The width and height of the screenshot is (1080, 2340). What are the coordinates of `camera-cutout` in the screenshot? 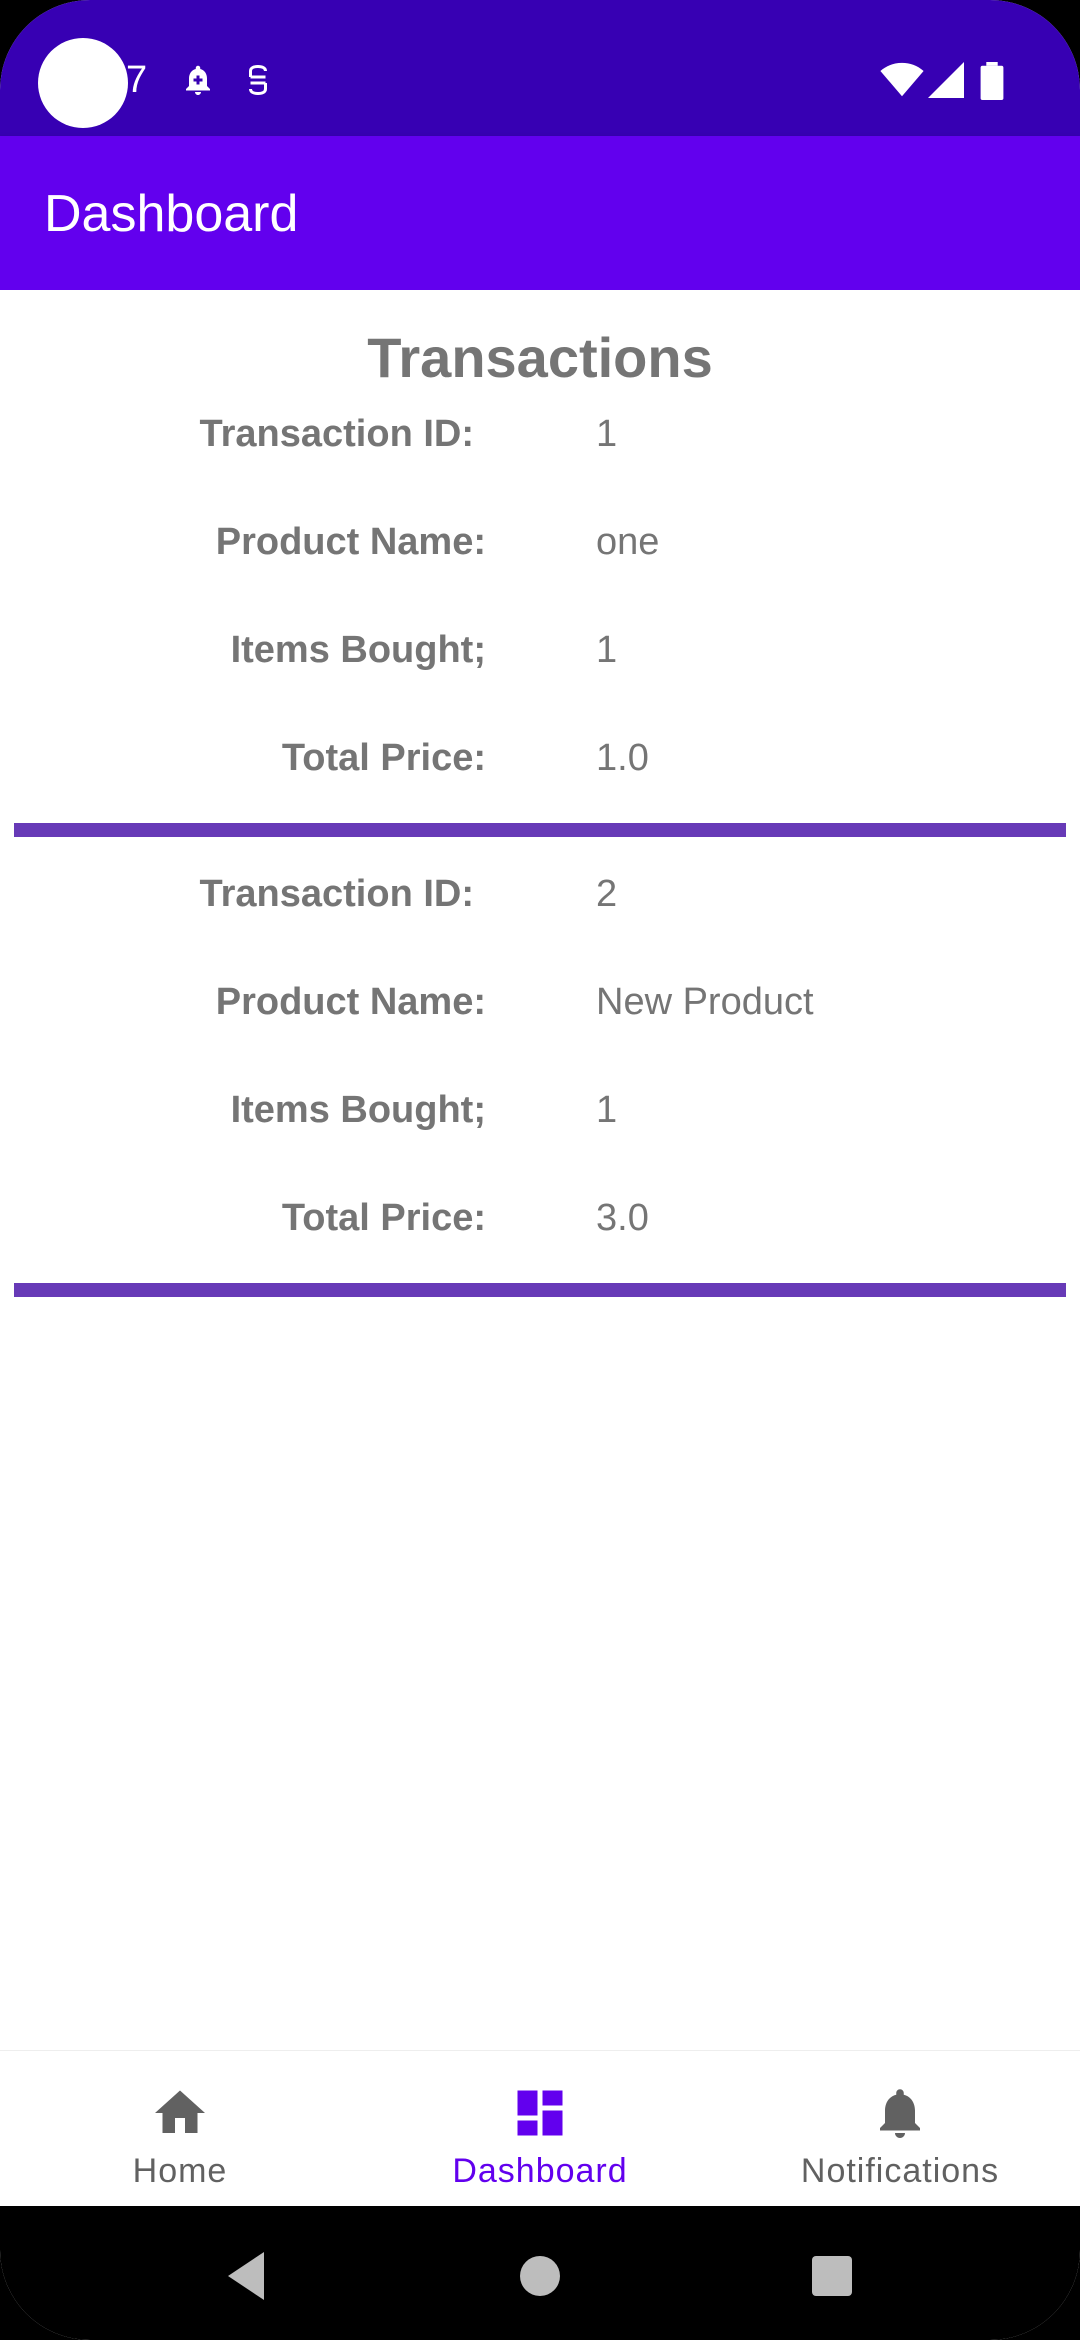 It's located at (83, 83).